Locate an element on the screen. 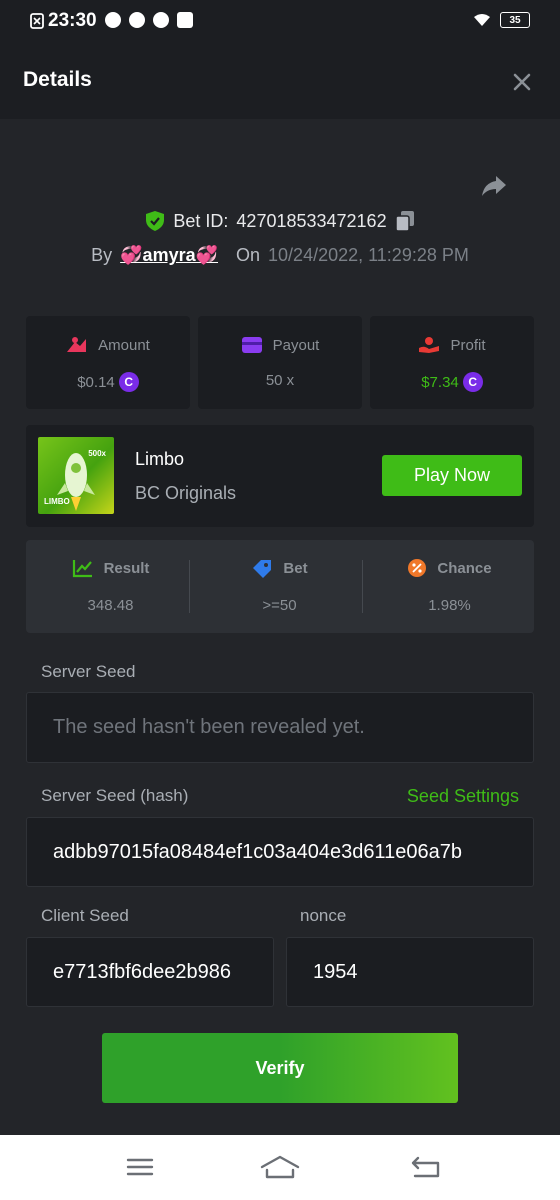 This screenshot has height=1200, width=560. profit-card: Profit $7.34 C is located at coordinates (452, 362).